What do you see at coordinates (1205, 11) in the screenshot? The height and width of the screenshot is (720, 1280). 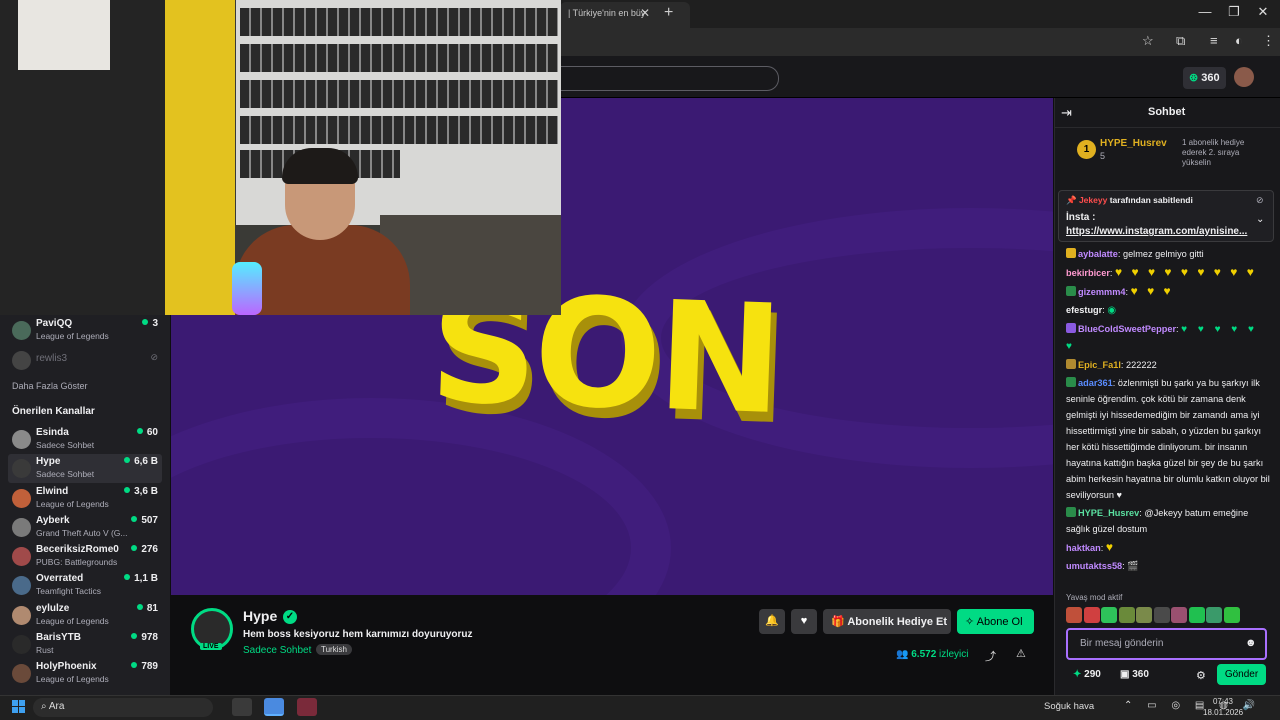 I see `minimize-window-icon: —` at bounding box center [1205, 11].